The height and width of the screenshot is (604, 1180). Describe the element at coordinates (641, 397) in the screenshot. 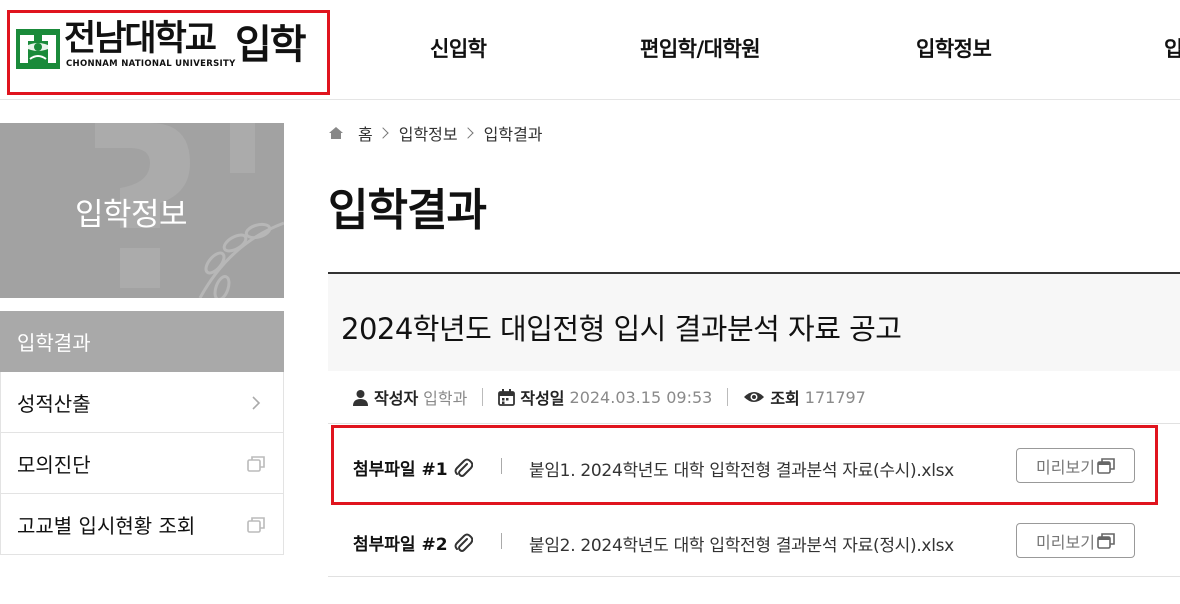

I see `date-value: 2024.03.15 09:53` at that location.